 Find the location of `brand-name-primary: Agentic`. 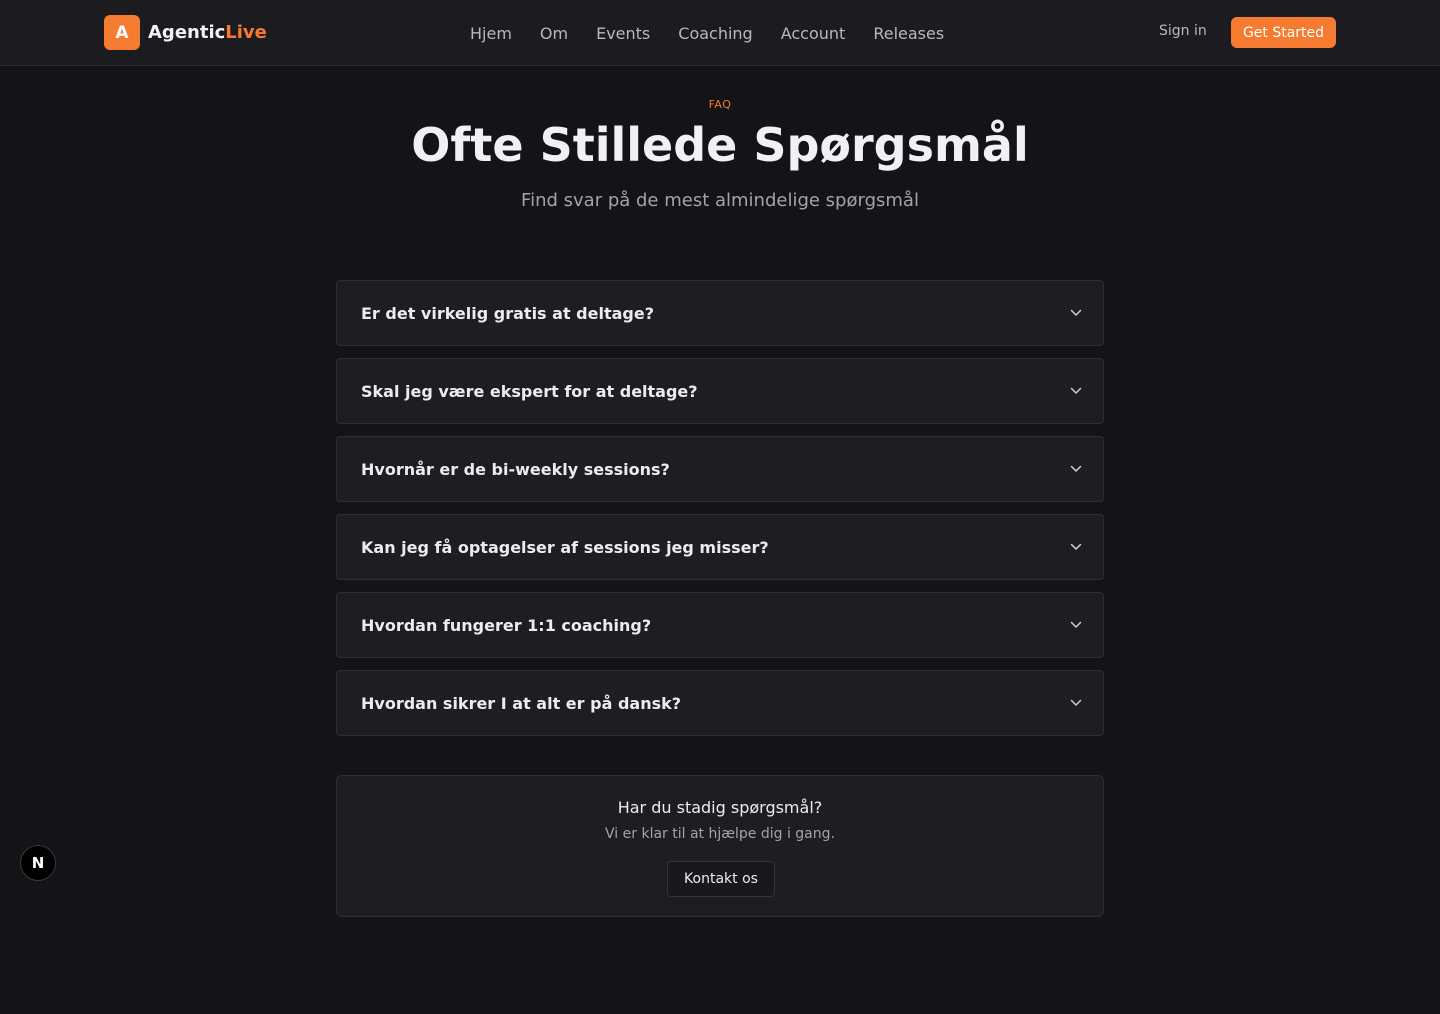

brand-name-primary: Agentic is located at coordinates (187, 32).